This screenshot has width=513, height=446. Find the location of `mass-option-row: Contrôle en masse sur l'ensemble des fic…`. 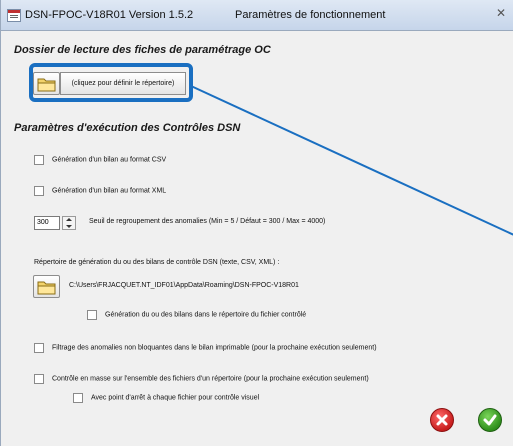

mass-option-row: Contrôle en masse sur l'ensemble des fic… is located at coordinates (201, 377).